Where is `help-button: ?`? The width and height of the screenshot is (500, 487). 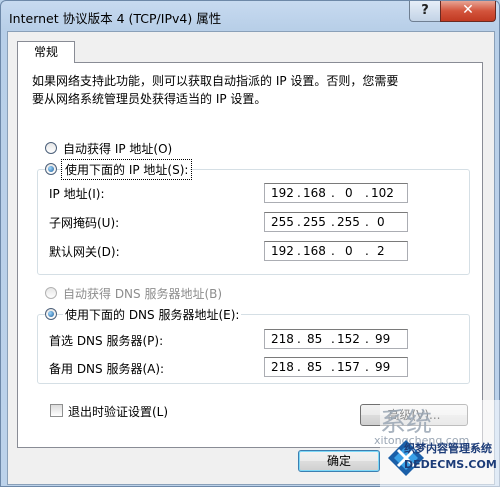
help-button: ? is located at coordinates (425, 11).